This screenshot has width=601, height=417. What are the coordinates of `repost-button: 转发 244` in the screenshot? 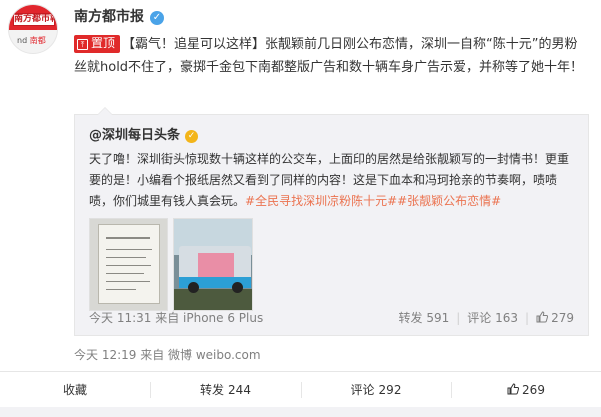 It's located at (225, 390).